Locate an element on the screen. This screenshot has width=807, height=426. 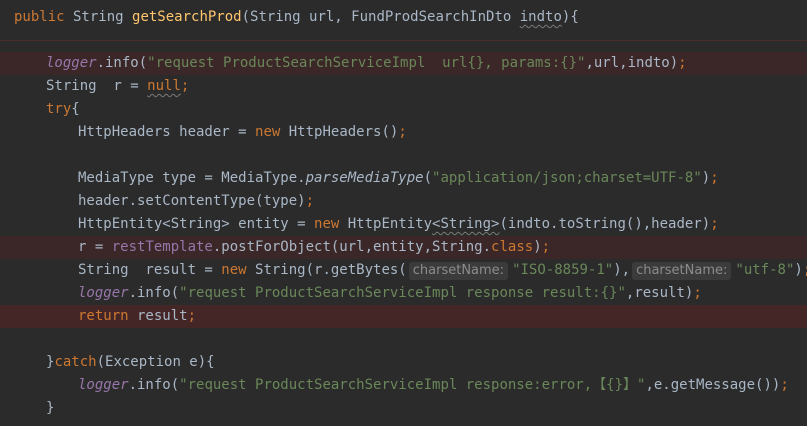
declaration: MediaType type = MediaType. is located at coordinates (192, 178).